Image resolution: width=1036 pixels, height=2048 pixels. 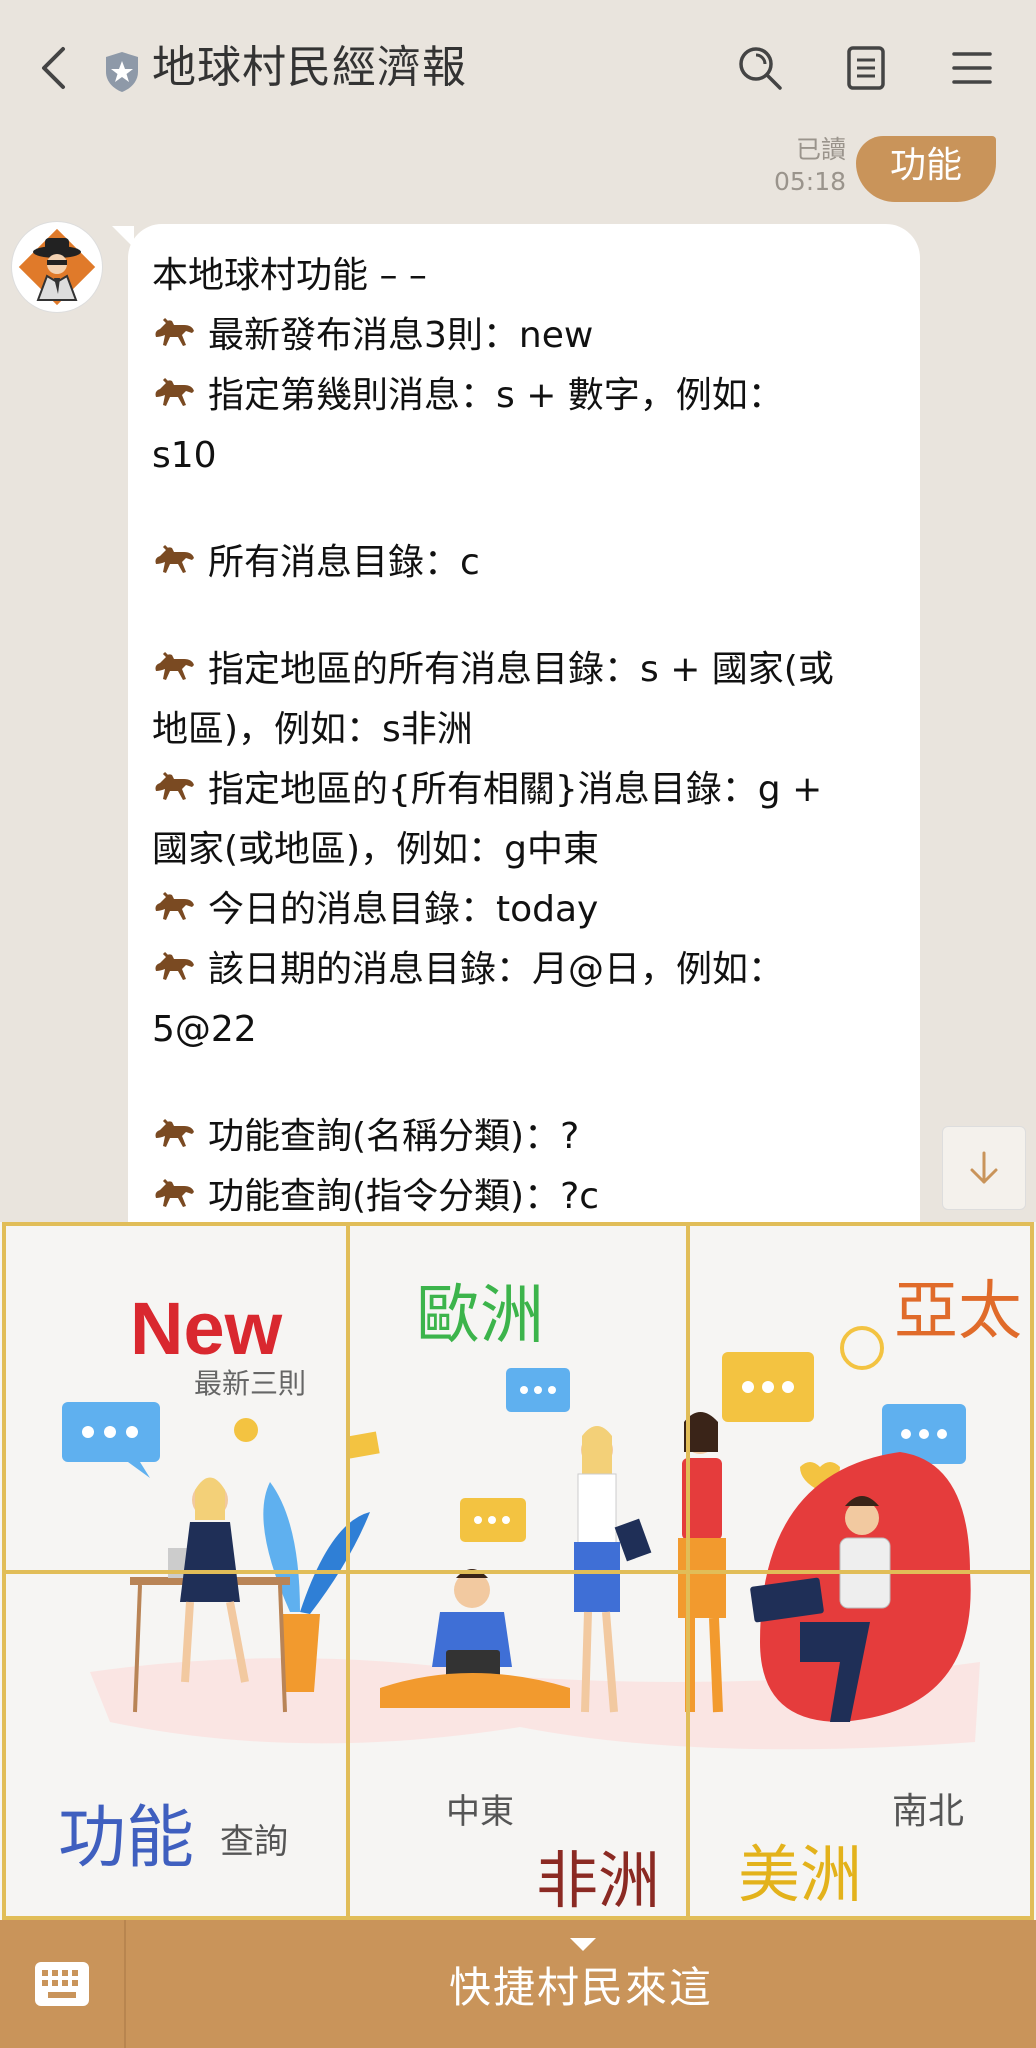 I want to click on asia-pacific-label: 亞太, so click(x=958, y=1312).